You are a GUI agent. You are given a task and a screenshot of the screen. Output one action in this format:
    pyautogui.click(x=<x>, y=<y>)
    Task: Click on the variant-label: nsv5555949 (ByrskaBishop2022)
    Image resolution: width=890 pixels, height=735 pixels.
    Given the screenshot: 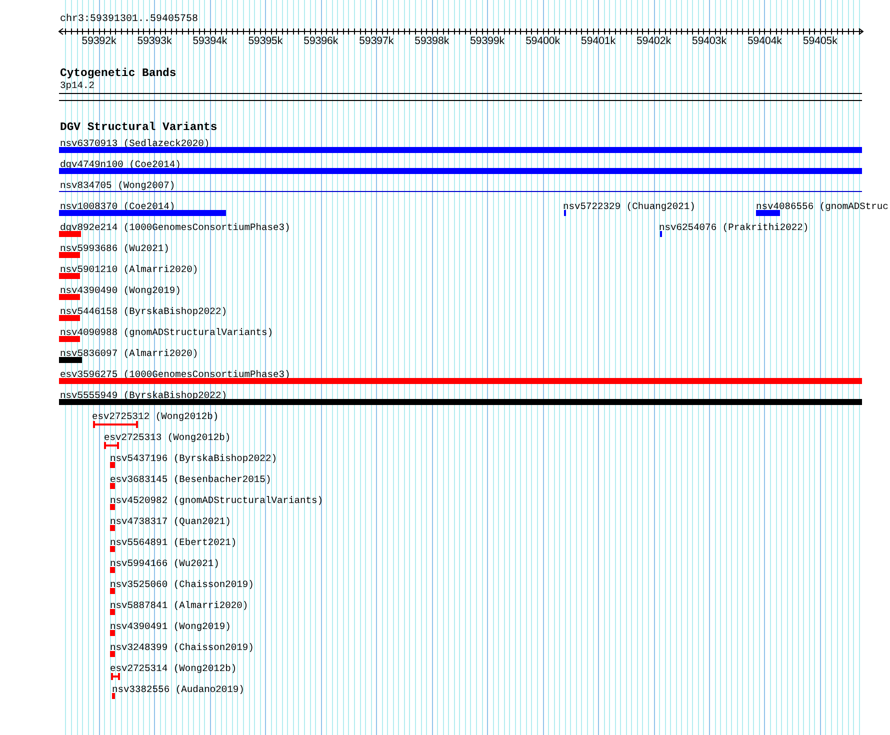 What is the action you would take?
    pyautogui.click(x=143, y=396)
    